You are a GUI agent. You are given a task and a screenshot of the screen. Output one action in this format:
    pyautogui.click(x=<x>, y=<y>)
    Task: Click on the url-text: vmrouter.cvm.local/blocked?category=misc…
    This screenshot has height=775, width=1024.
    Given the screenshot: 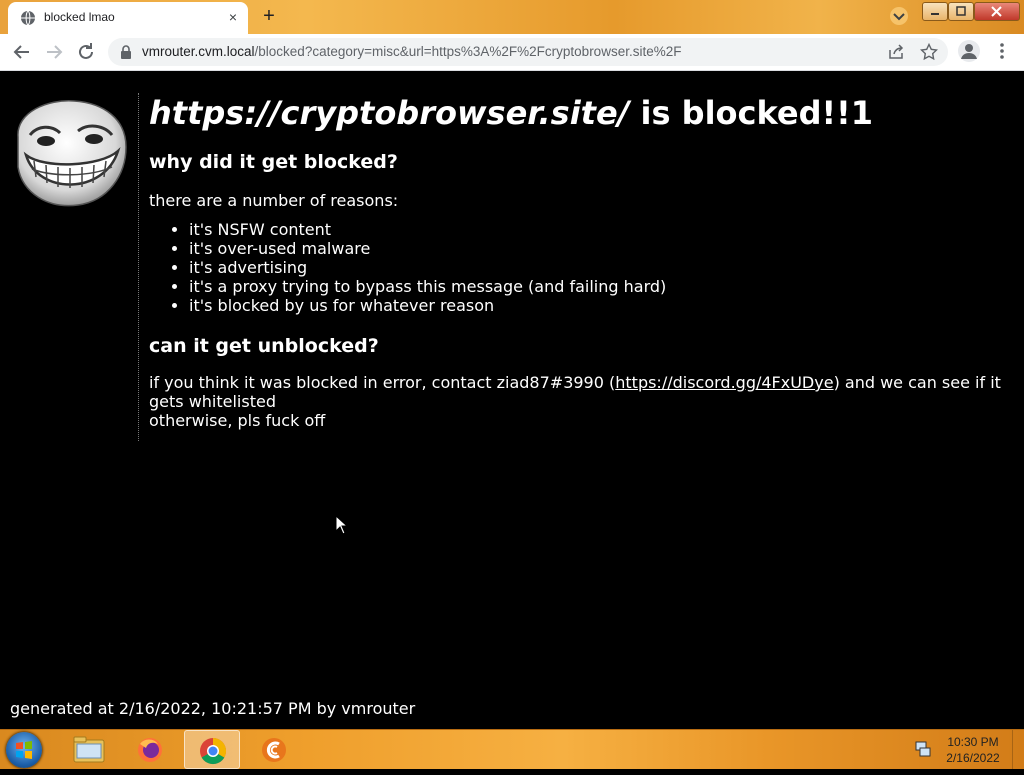 What is the action you would take?
    pyautogui.click(x=411, y=51)
    